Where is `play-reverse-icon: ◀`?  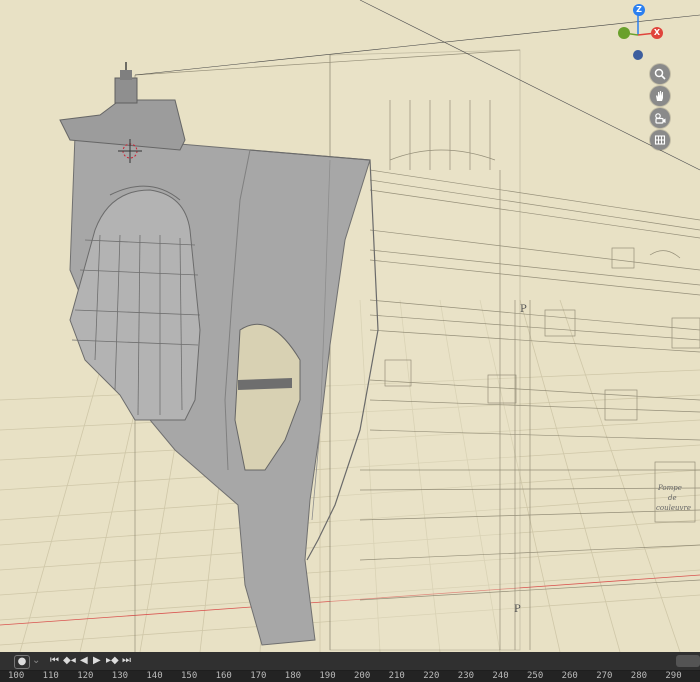
play-reverse-icon: ◀ is located at coordinates (84, 661).